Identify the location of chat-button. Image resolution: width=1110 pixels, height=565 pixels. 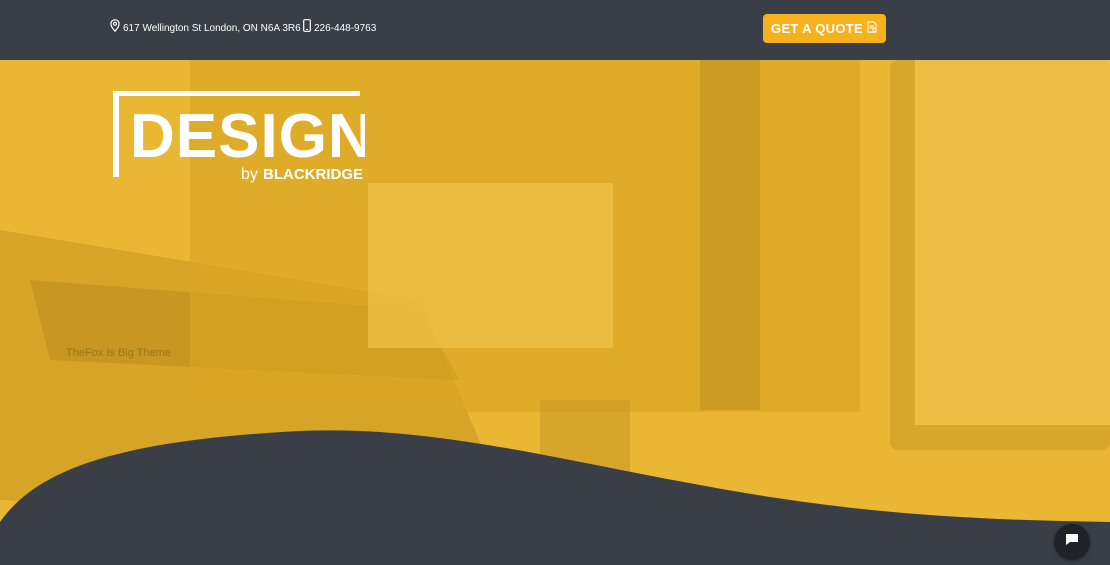
(1072, 542).